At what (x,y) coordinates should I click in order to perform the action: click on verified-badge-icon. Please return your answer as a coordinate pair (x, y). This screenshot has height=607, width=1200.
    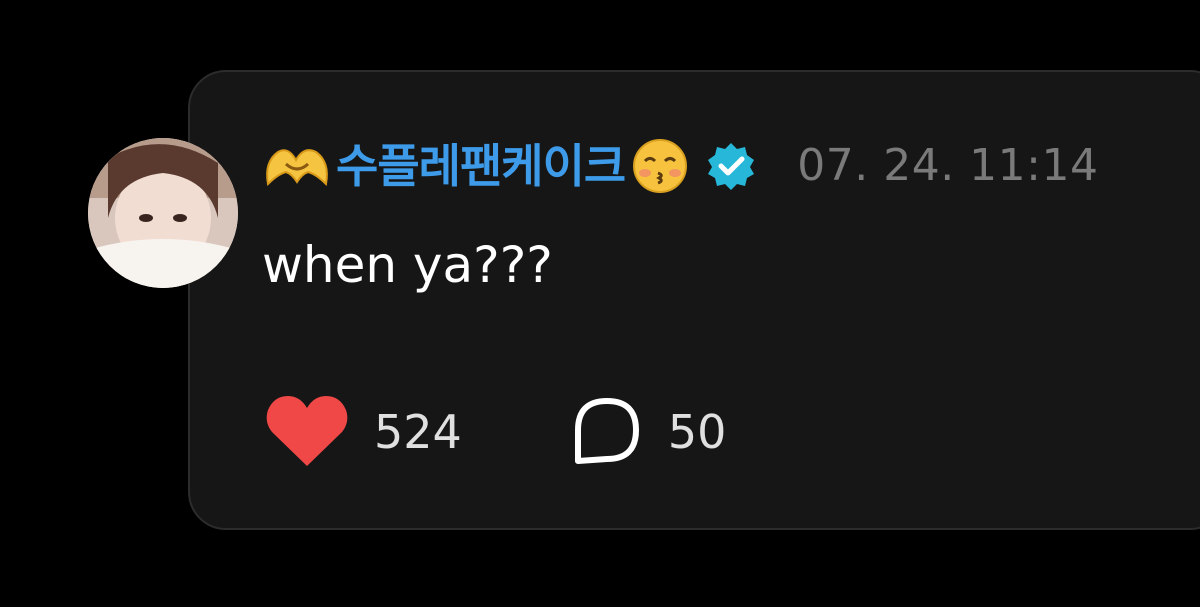
    Looking at the image, I should click on (731, 166).